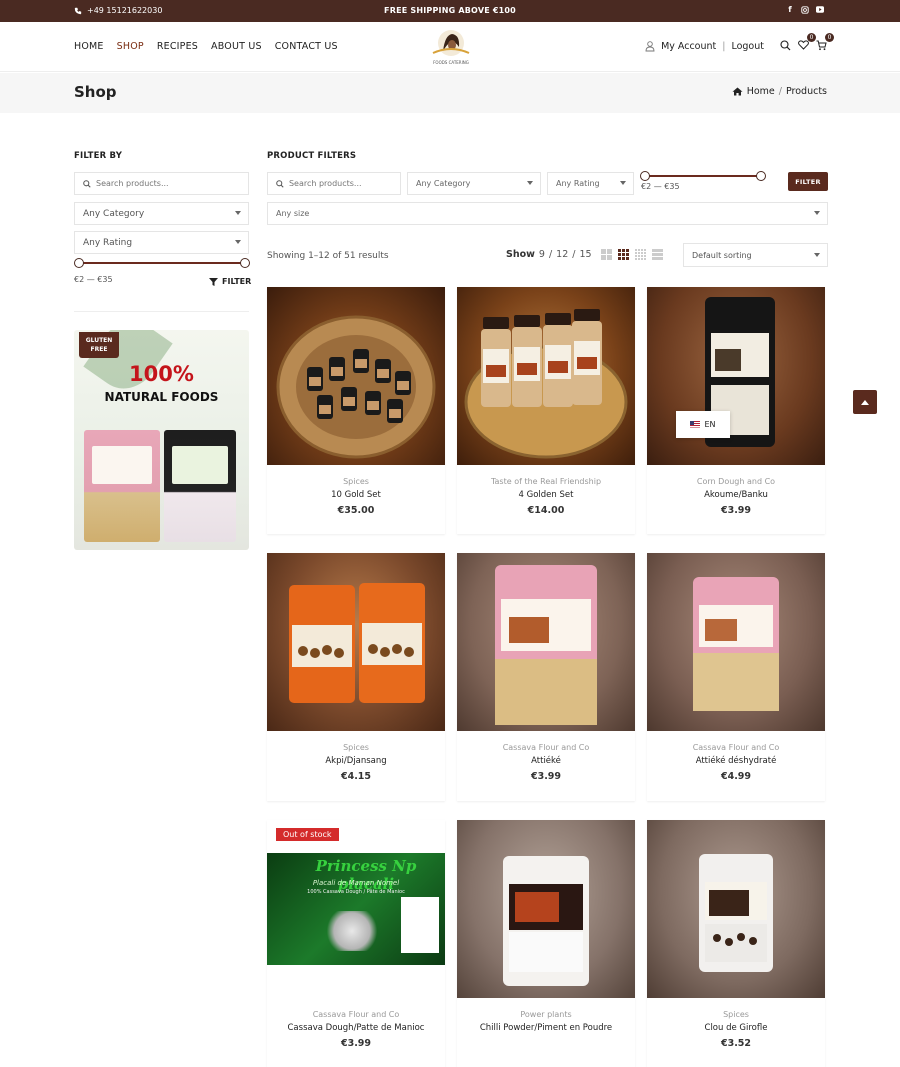  I want to click on view-mode-switcher, so click(632, 254).